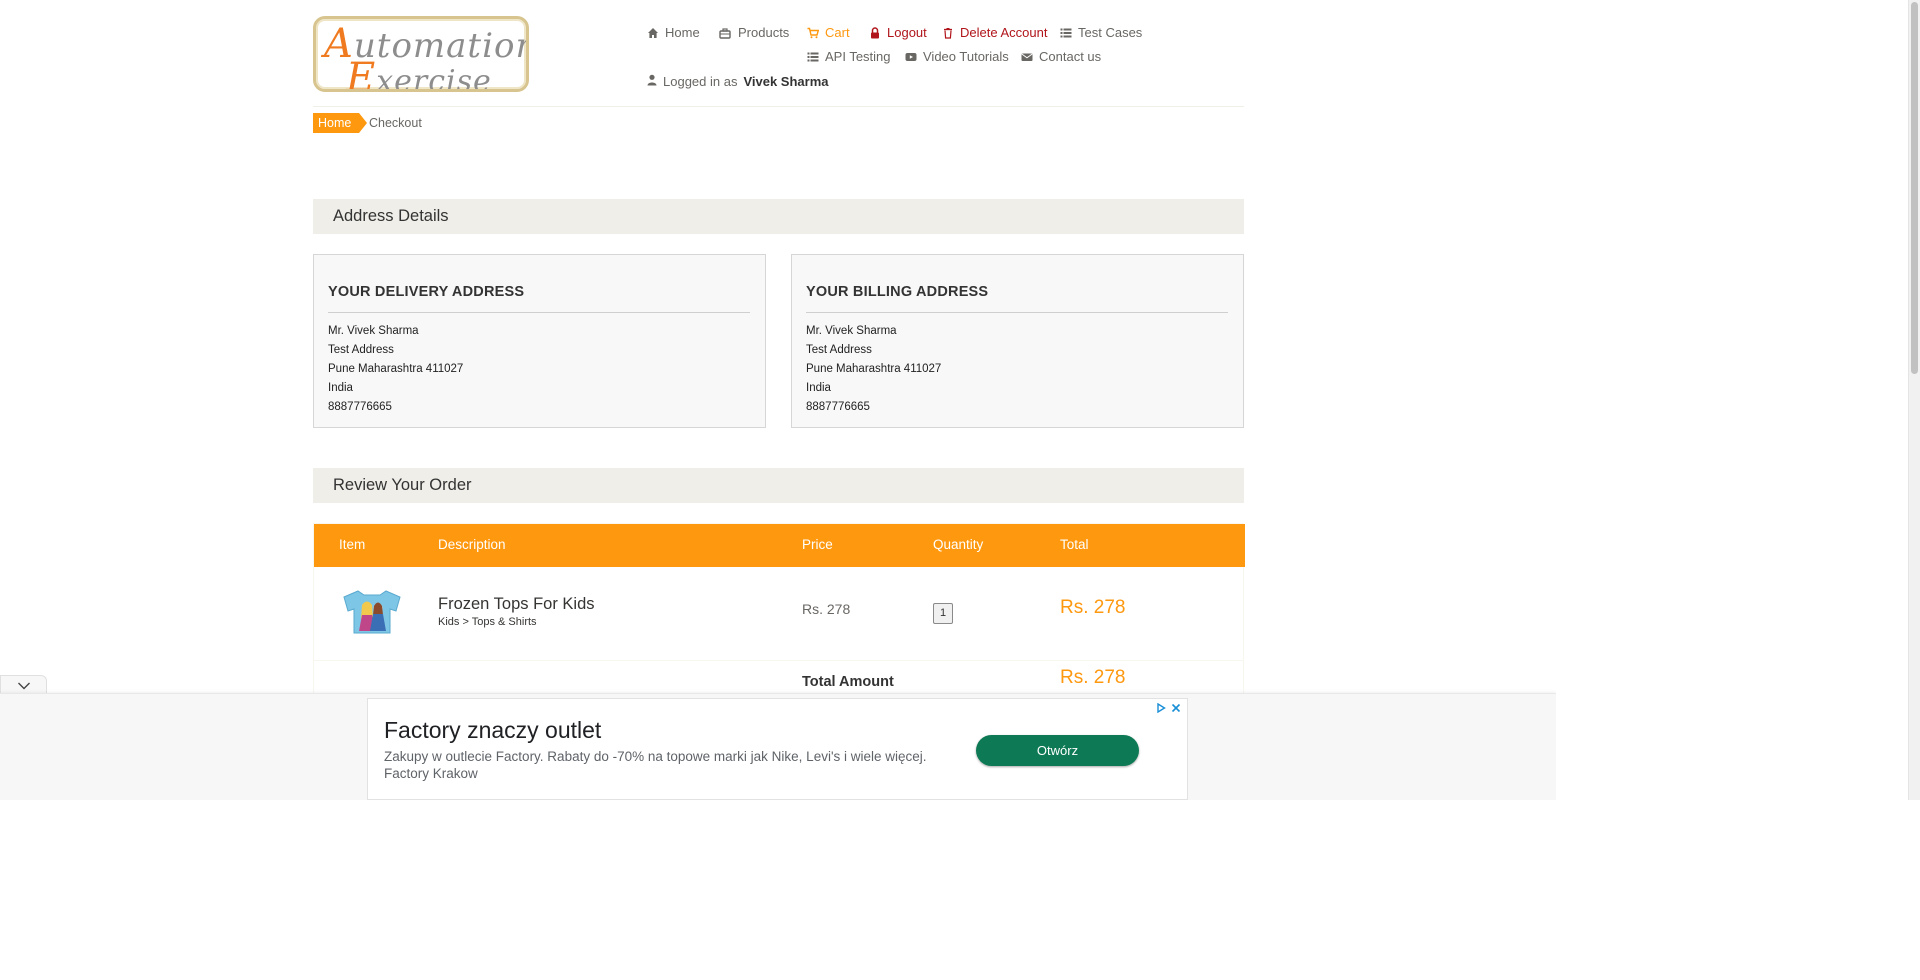  What do you see at coordinates (340, 388) in the screenshot?
I see `delivery-country: India` at bounding box center [340, 388].